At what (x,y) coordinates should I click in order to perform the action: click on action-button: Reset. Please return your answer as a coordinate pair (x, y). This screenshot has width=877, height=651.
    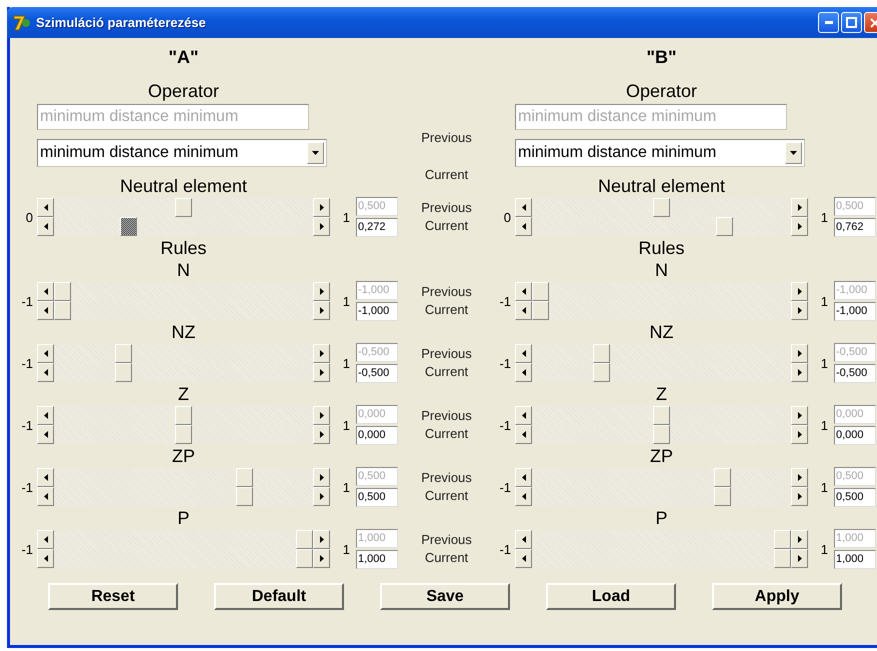
    Looking at the image, I should click on (113, 596).